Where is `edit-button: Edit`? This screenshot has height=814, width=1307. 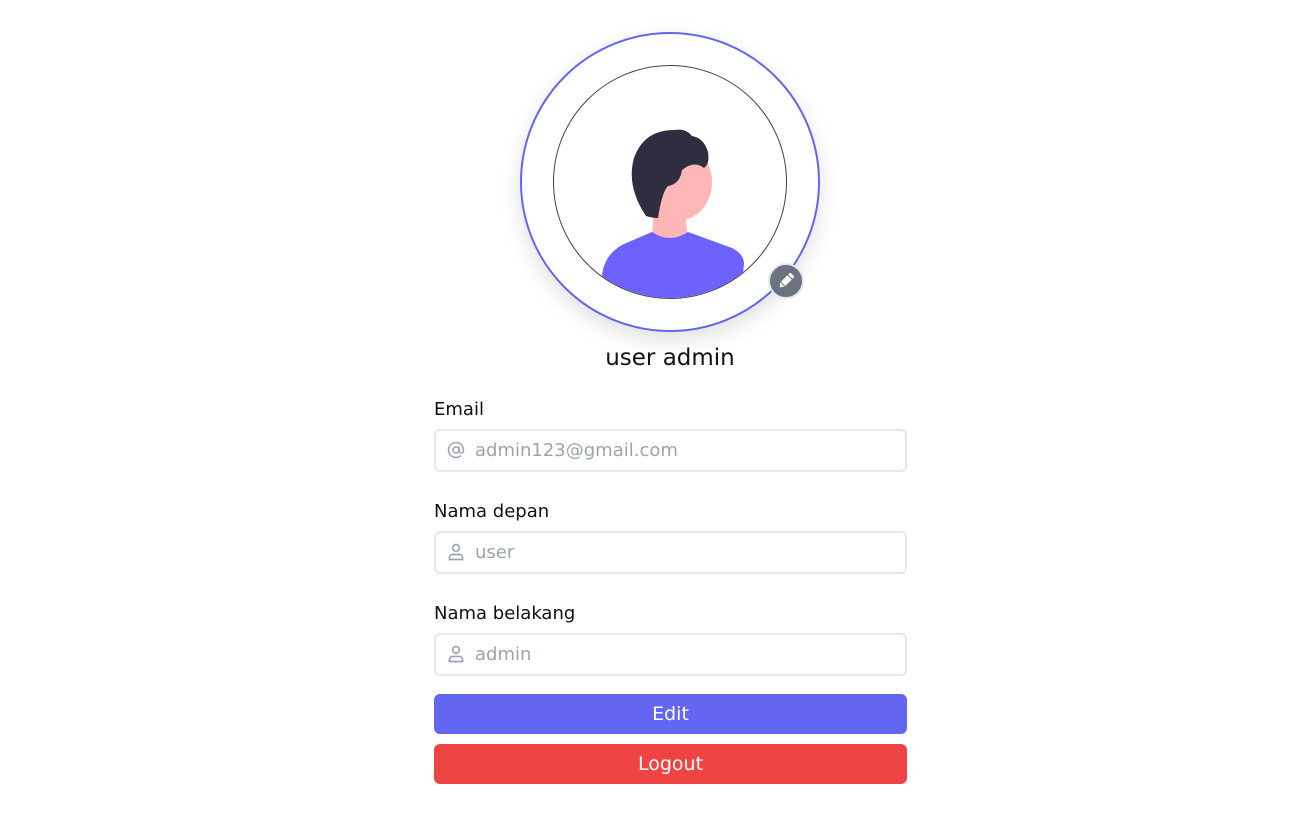
edit-button: Edit is located at coordinates (670, 714).